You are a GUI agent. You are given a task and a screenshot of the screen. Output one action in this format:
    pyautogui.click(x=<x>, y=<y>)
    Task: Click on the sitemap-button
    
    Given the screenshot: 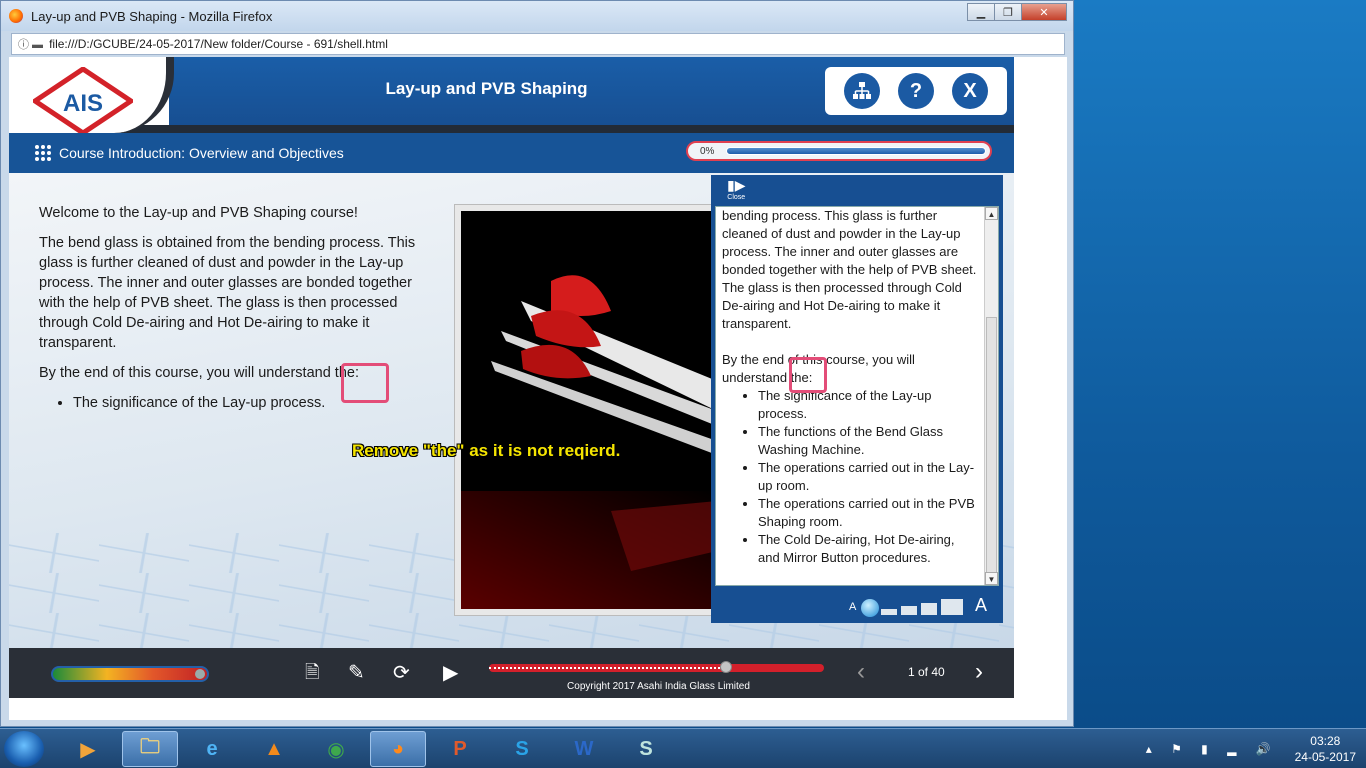 What is the action you would take?
    pyautogui.click(x=862, y=91)
    